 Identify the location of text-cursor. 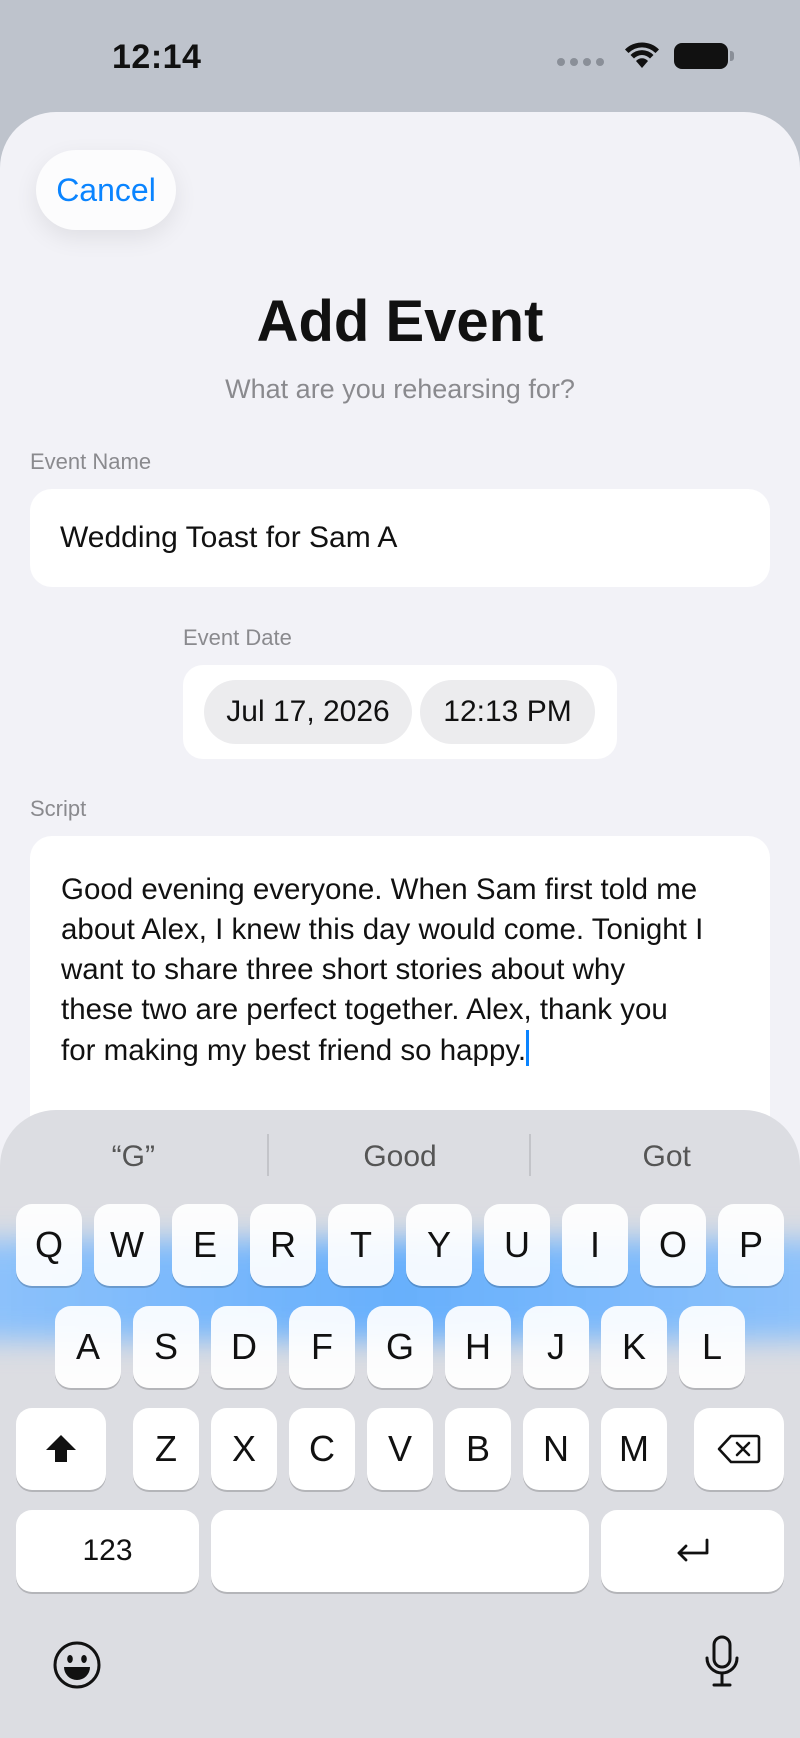
(528, 1048).